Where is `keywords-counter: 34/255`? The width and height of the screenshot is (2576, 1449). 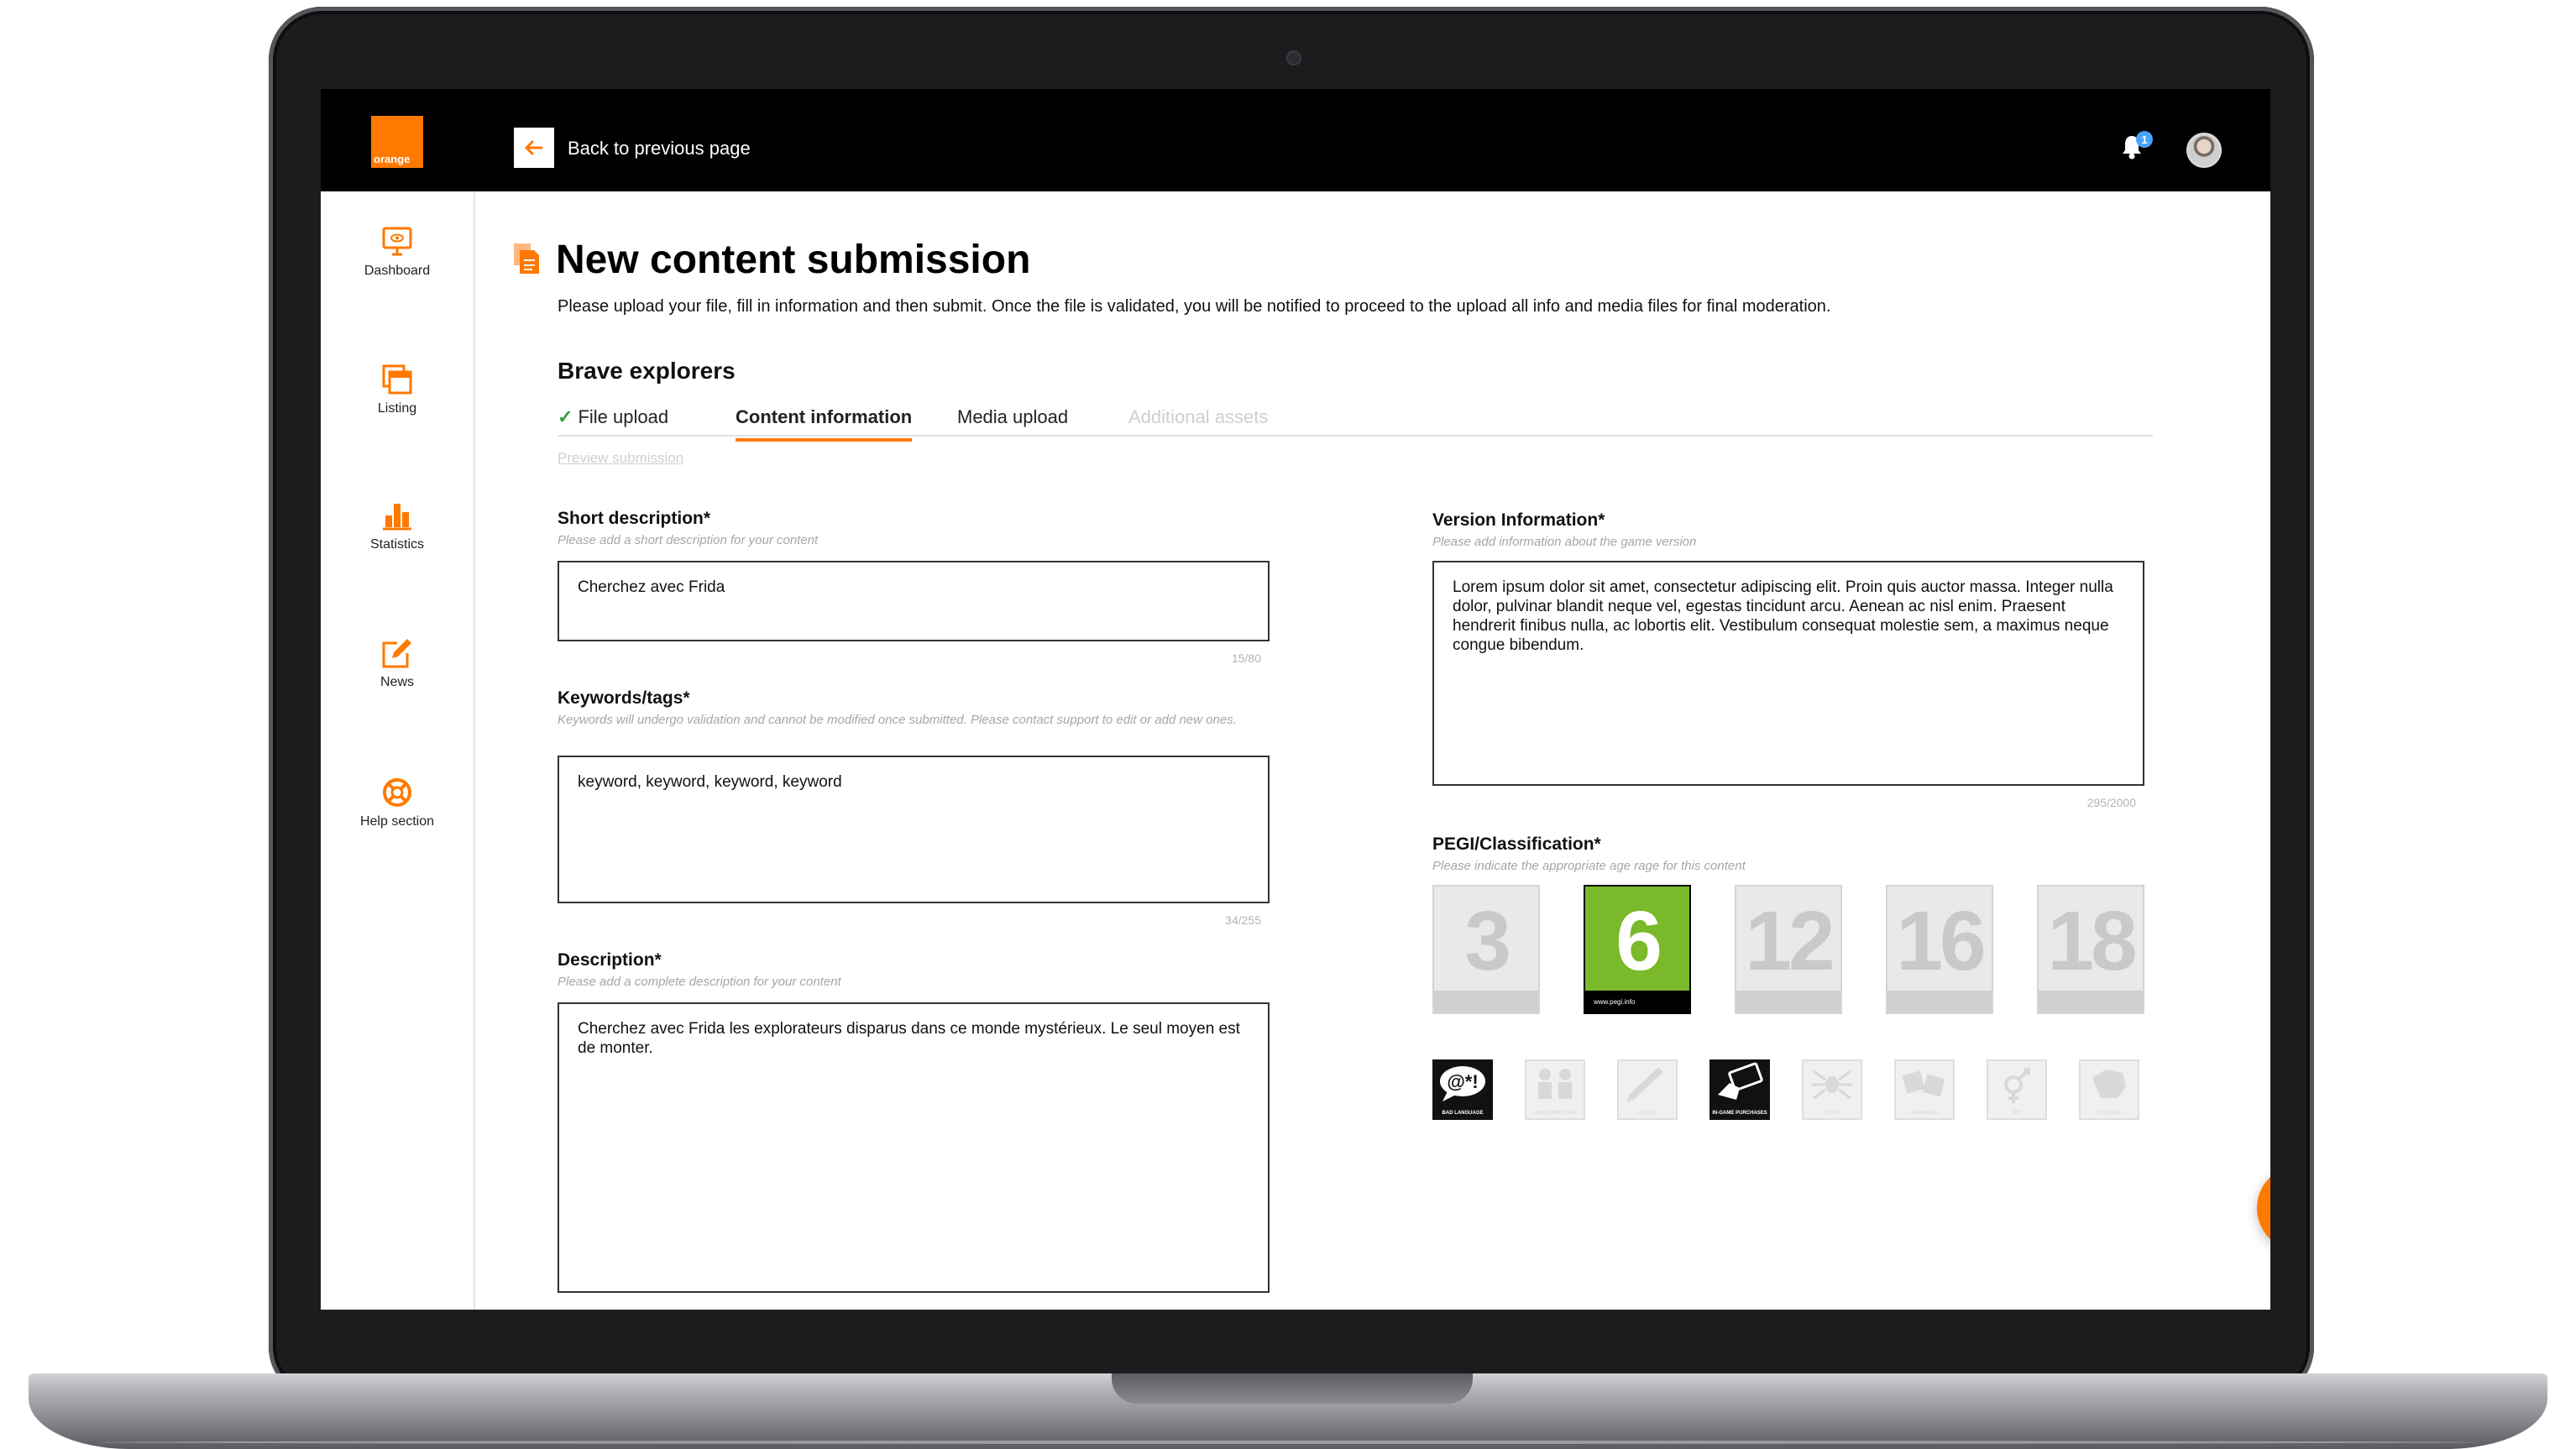 keywords-counter: 34/255 is located at coordinates (1243, 920).